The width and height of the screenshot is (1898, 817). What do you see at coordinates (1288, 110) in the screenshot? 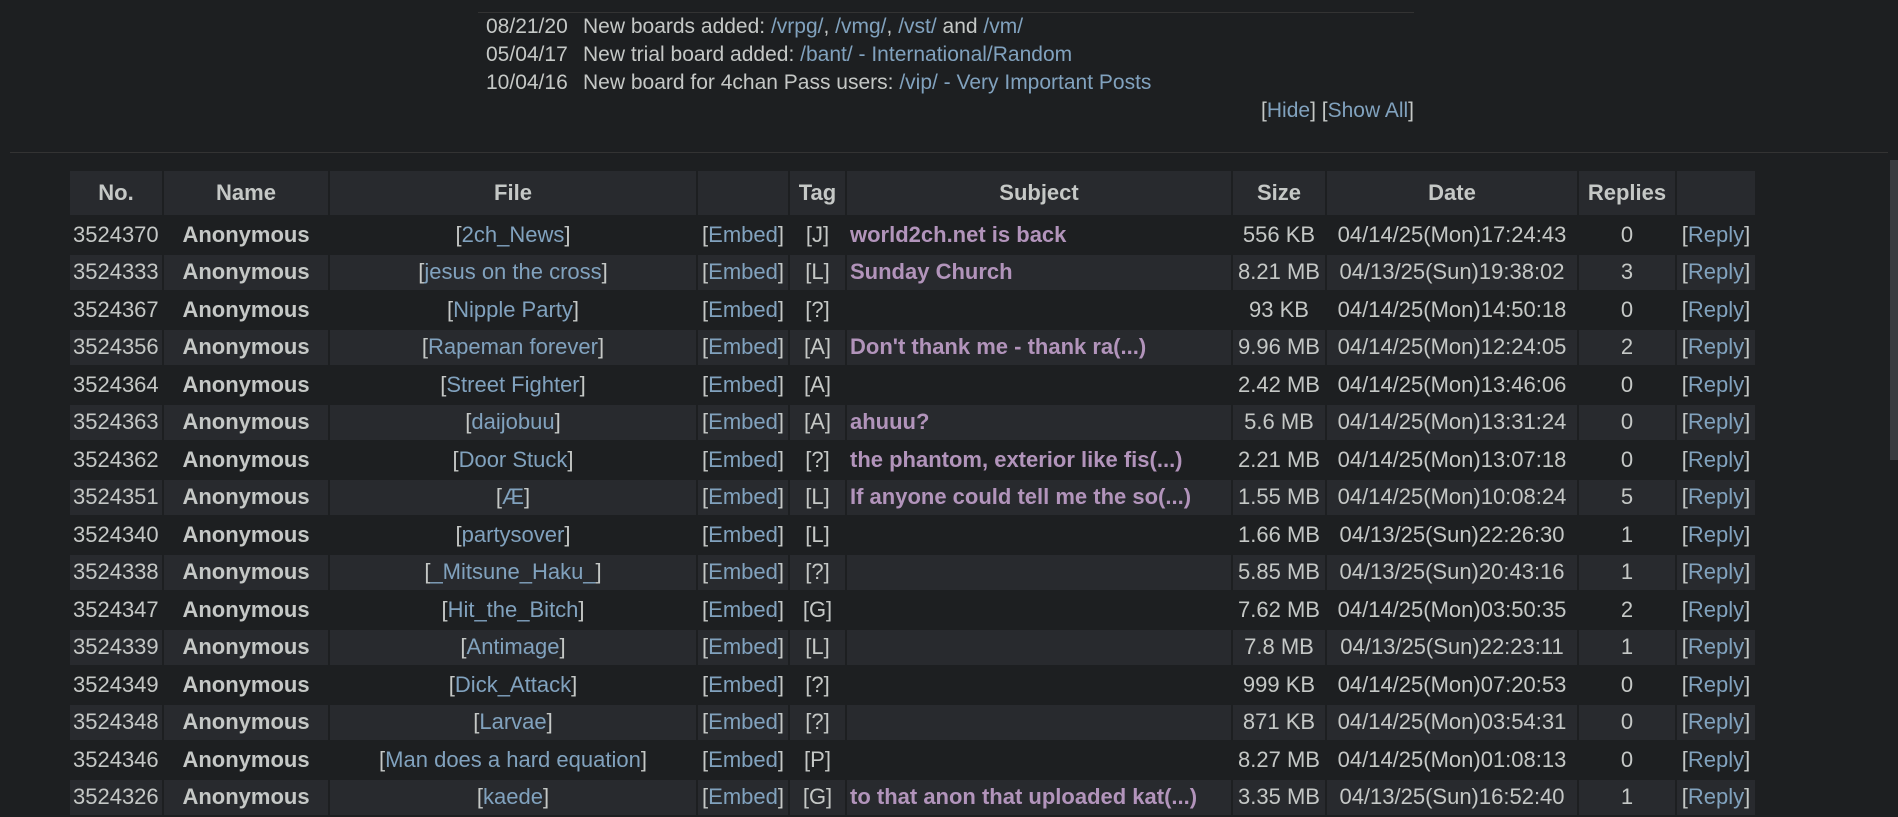
I see `hide-news-link: Hide` at bounding box center [1288, 110].